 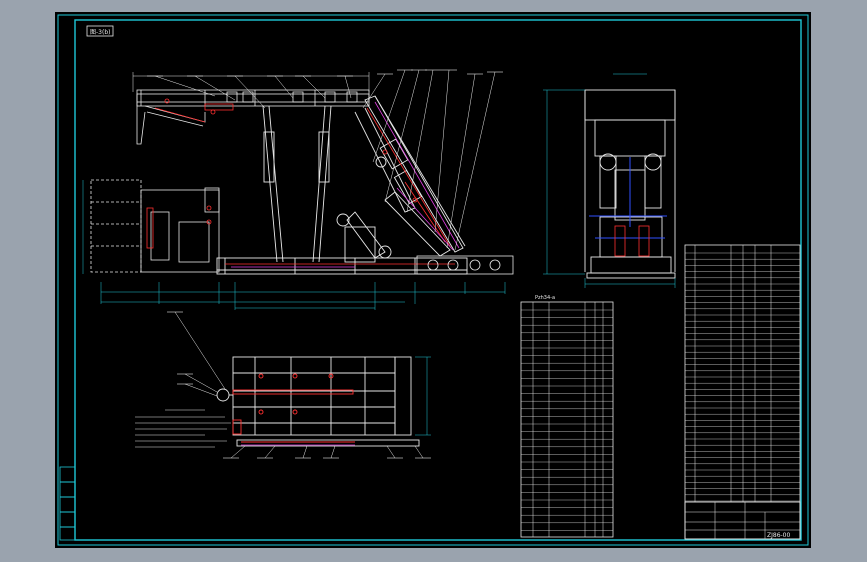 What do you see at coordinates (609, 180) in the screenshot?
I see `side-view` at bounding box center [609, 180].